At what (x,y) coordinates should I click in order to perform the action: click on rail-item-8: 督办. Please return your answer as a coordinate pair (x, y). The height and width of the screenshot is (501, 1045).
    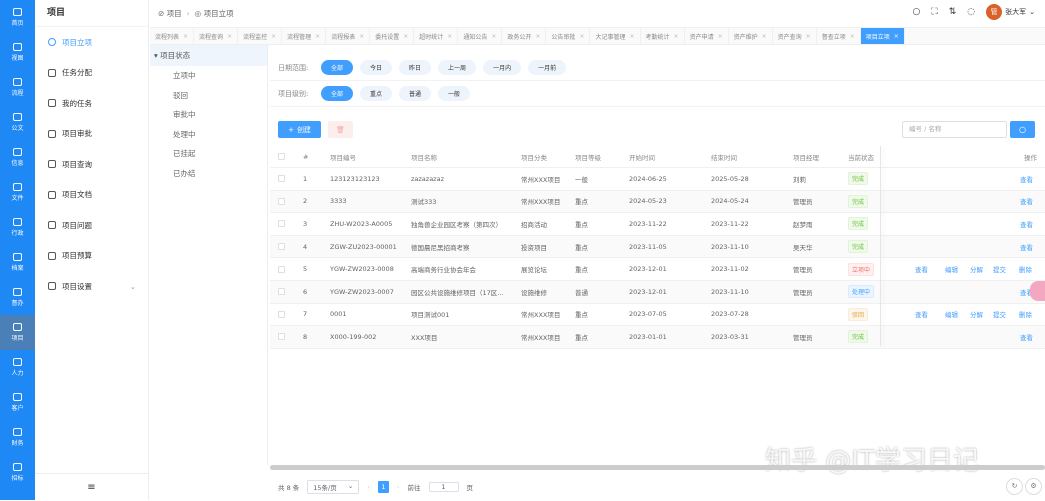
    Looking at the image, I should click on (17, 297).